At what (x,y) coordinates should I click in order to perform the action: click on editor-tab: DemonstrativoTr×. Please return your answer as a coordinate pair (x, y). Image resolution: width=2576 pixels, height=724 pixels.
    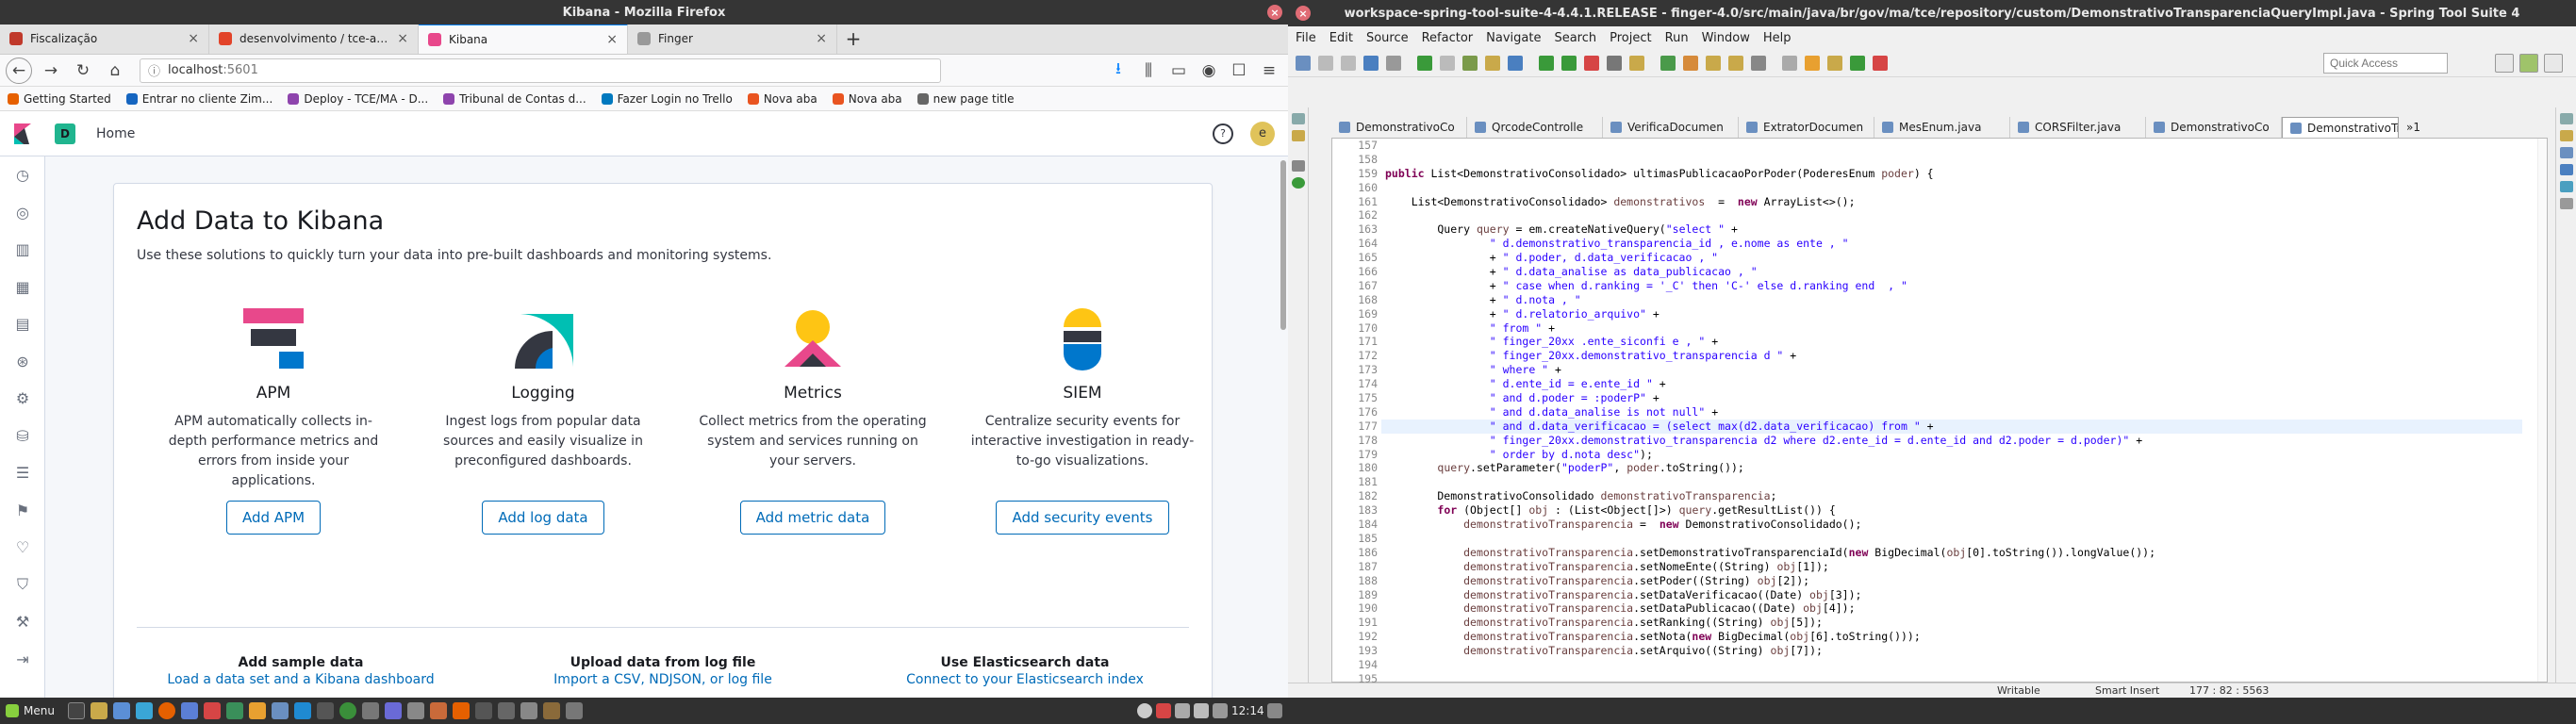
    Looking at the image, I should click on (2340, 127).